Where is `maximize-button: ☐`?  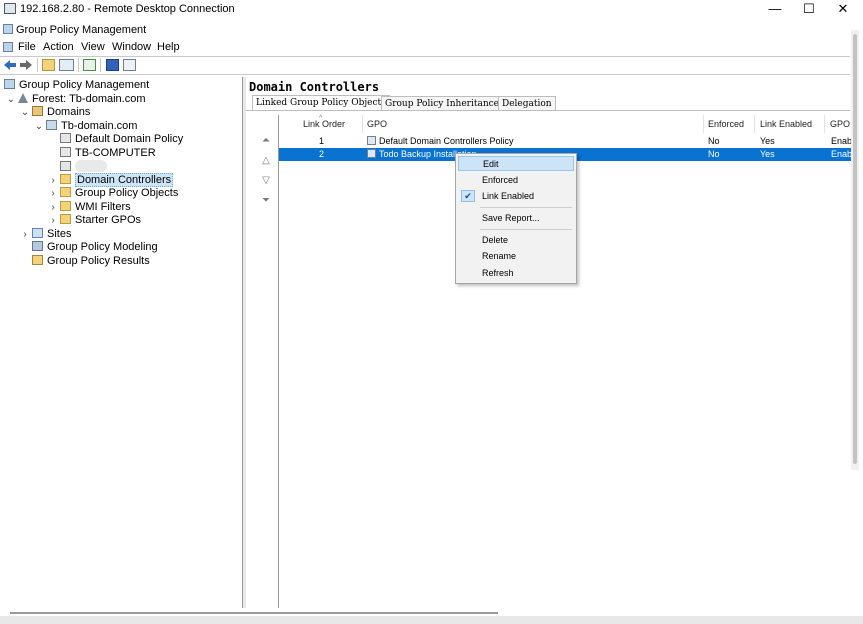
maximize-button: ☐ is located at coordinates (809, 9).